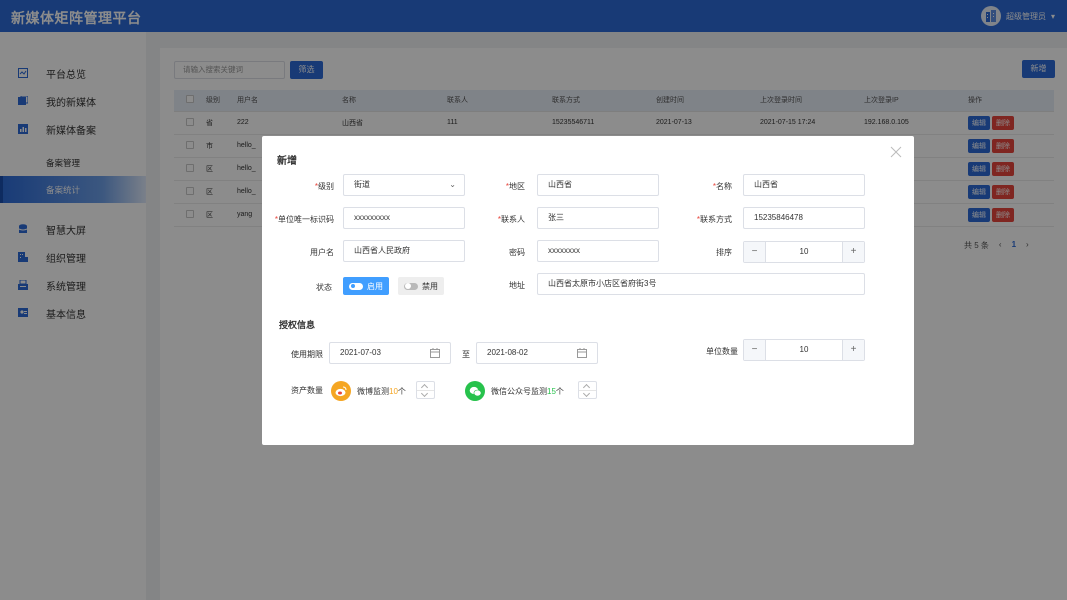 The image size is (1067, 600). I want to click on password-label: 密码, so click(517, 252).